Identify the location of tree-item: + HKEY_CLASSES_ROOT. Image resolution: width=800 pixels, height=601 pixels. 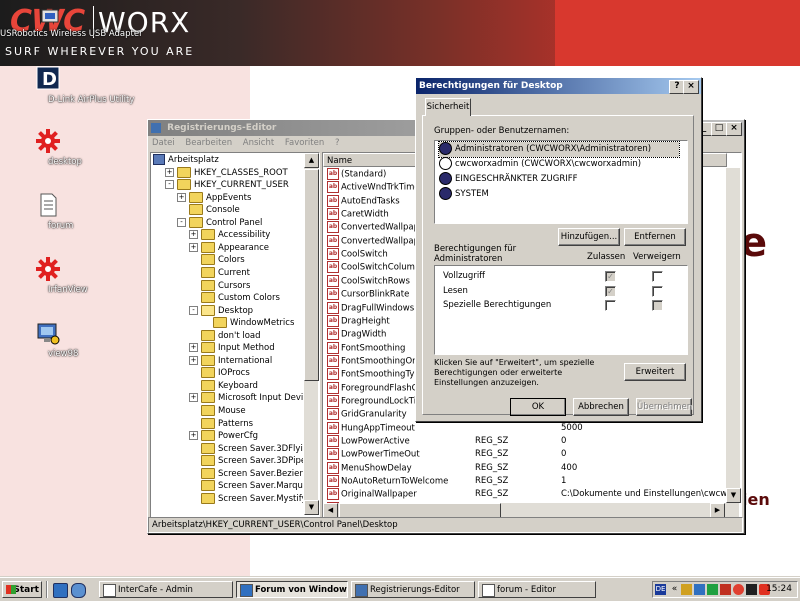
(226, 172).